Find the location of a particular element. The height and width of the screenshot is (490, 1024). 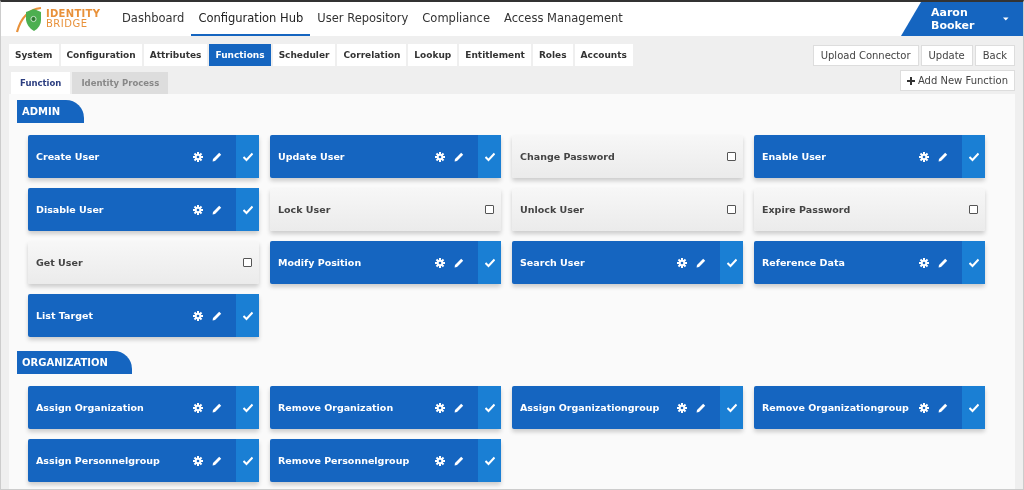

plus-icon is located at coordinates (910, 80).